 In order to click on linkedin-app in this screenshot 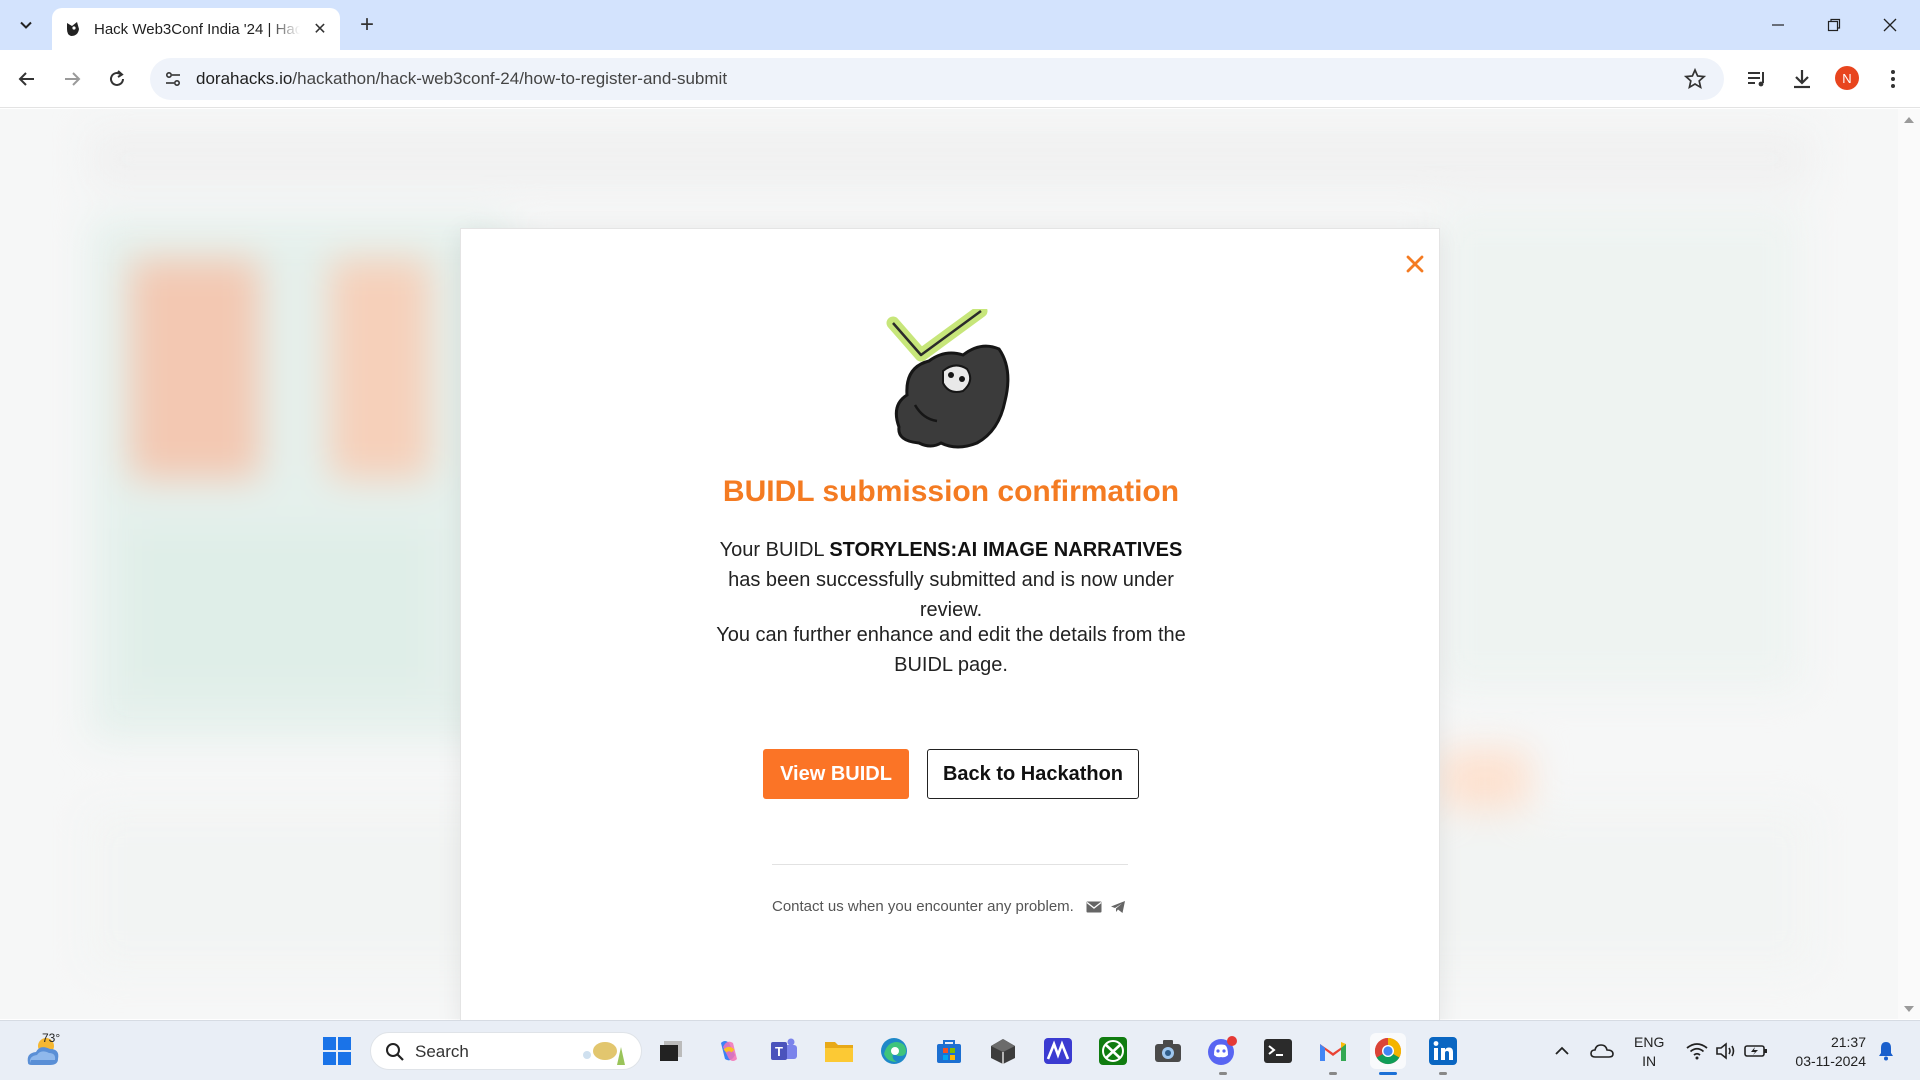, I will do `click(1443, 1054)`.